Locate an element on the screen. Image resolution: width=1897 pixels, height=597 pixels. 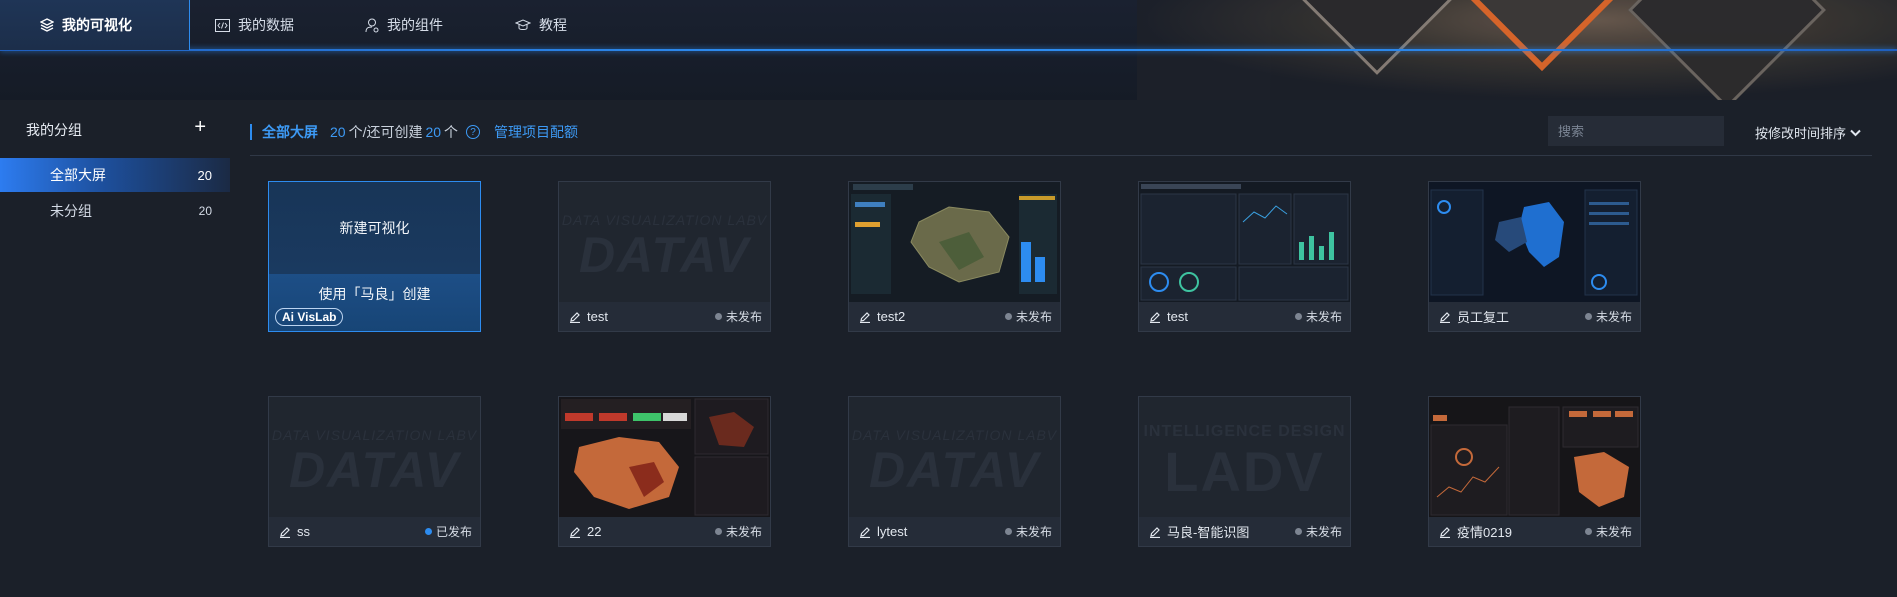
card-title: 马良-智能识图 is located at coordinates (1199, 531).